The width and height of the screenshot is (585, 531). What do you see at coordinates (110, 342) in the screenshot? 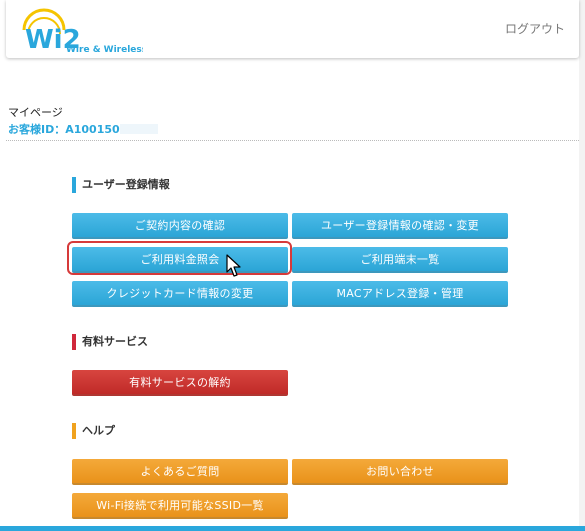
I see `section-paid-title: 有料サービス` at bounding box center [110, 342].